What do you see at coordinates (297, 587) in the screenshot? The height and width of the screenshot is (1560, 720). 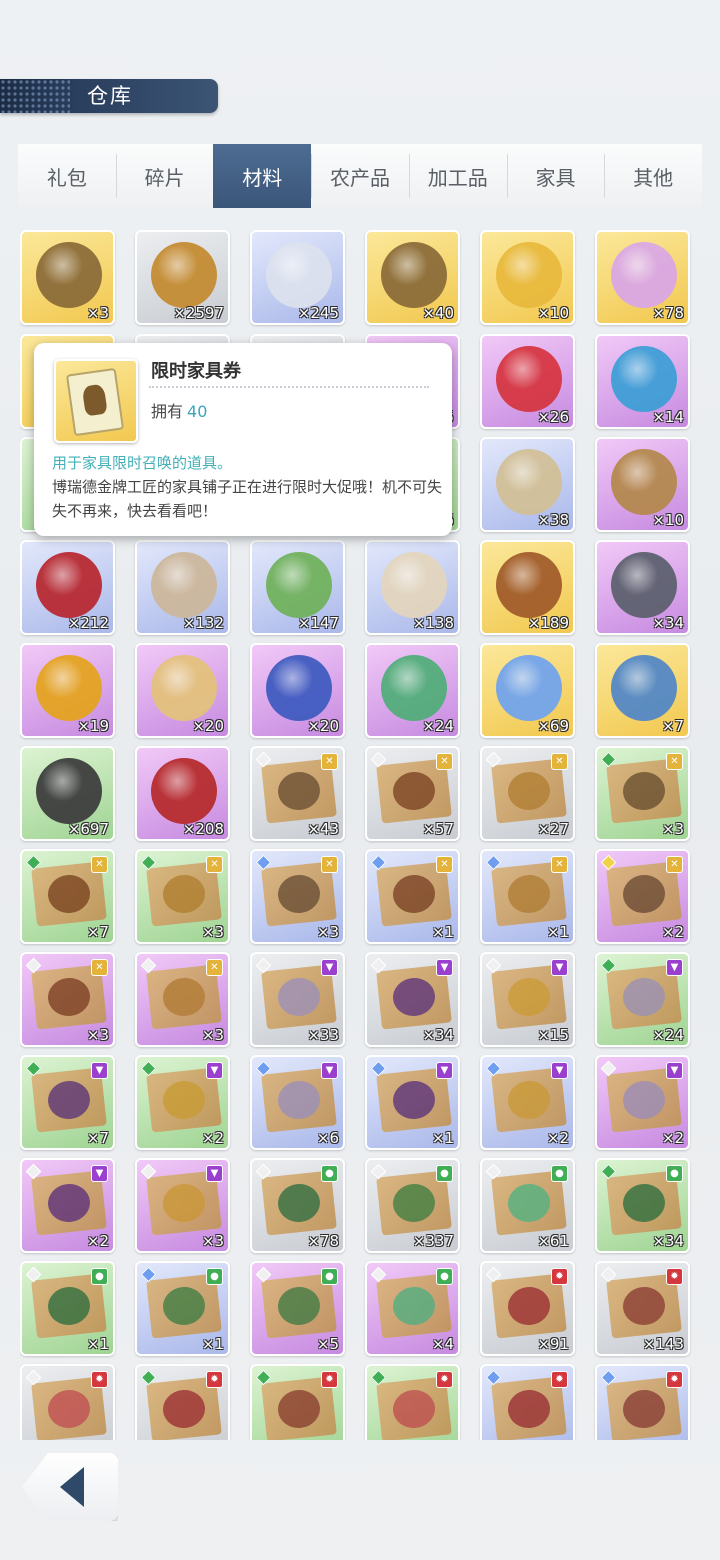 I see `item-slot: ×147` at bounding box center [297, 587].